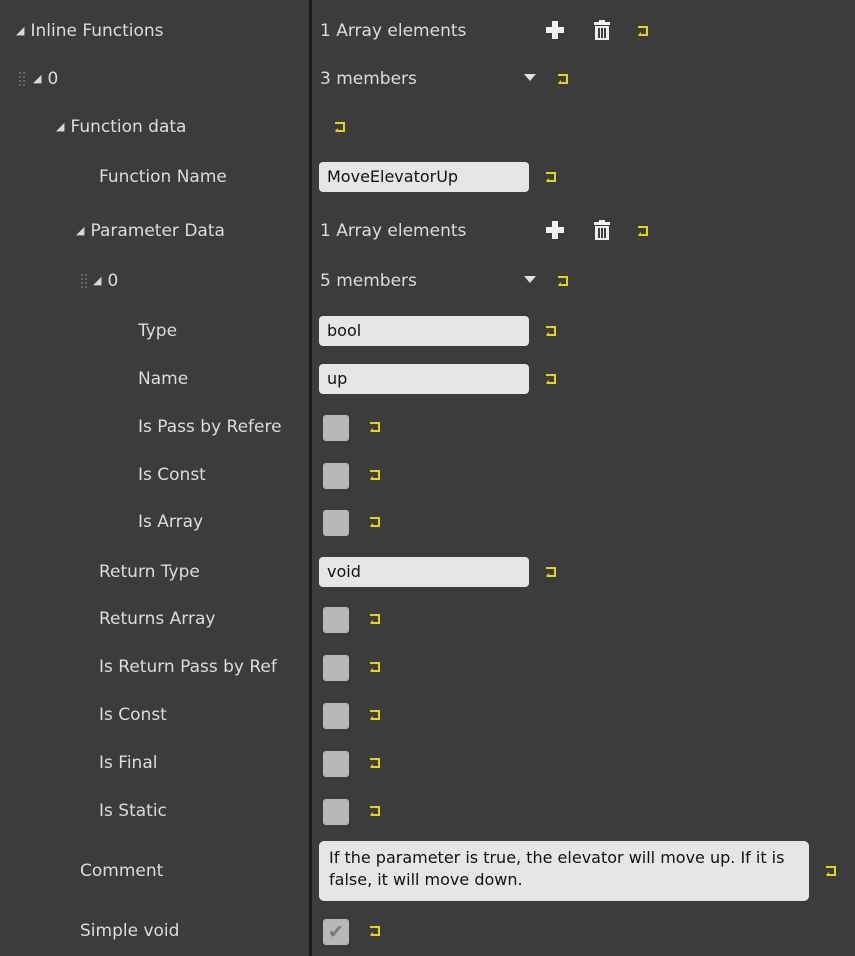 This screenshot has width=855, height=956. What do you see at coordinates (368, 79) in the screenshot?
I see `member-count: 3 members` at bounding box center [368, 79].